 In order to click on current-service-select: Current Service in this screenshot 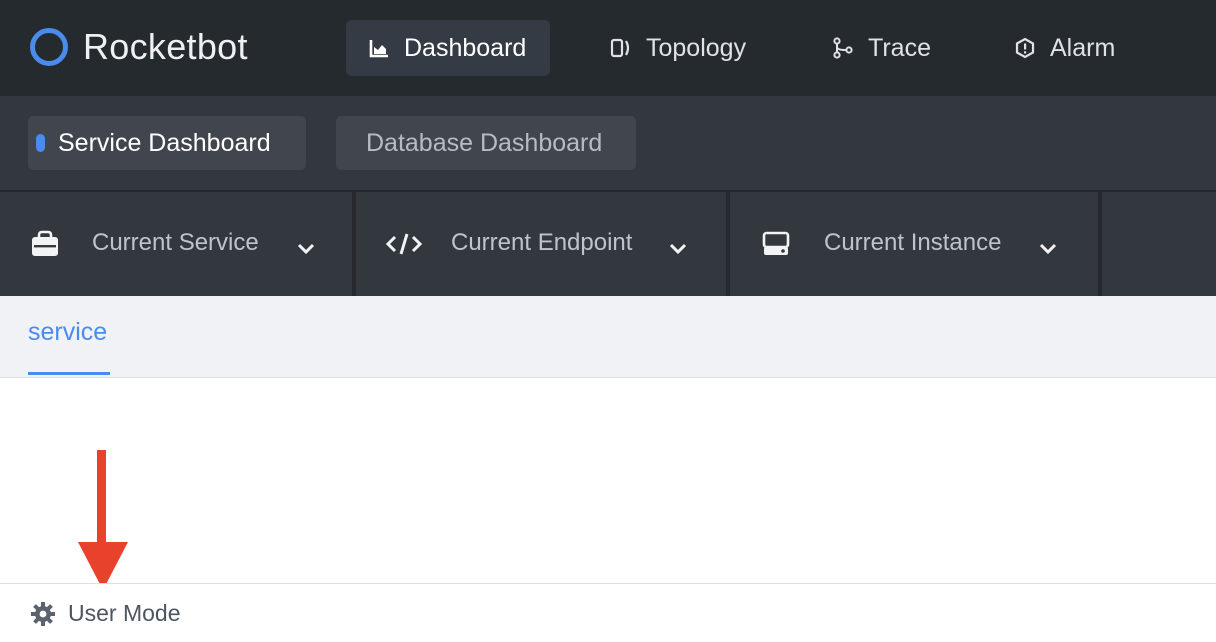, I will do `click(178, 244)`.